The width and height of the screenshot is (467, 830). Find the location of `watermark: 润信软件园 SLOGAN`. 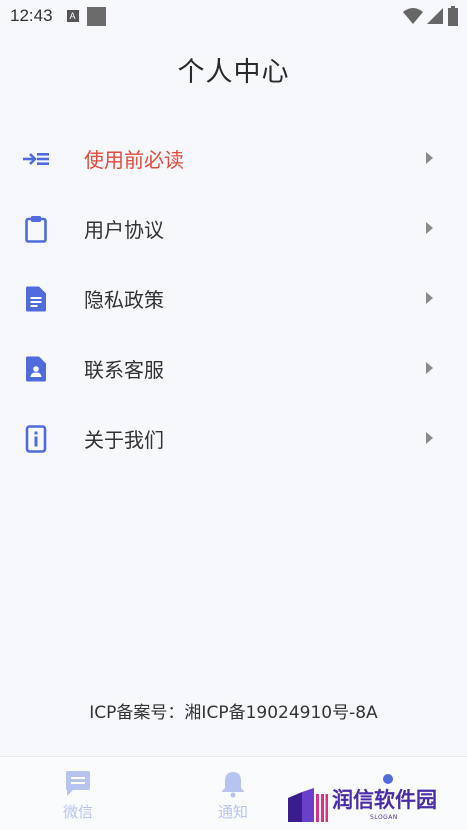

watermark: 润信软件园 SLOGAN is located at coordinates (373, 806).